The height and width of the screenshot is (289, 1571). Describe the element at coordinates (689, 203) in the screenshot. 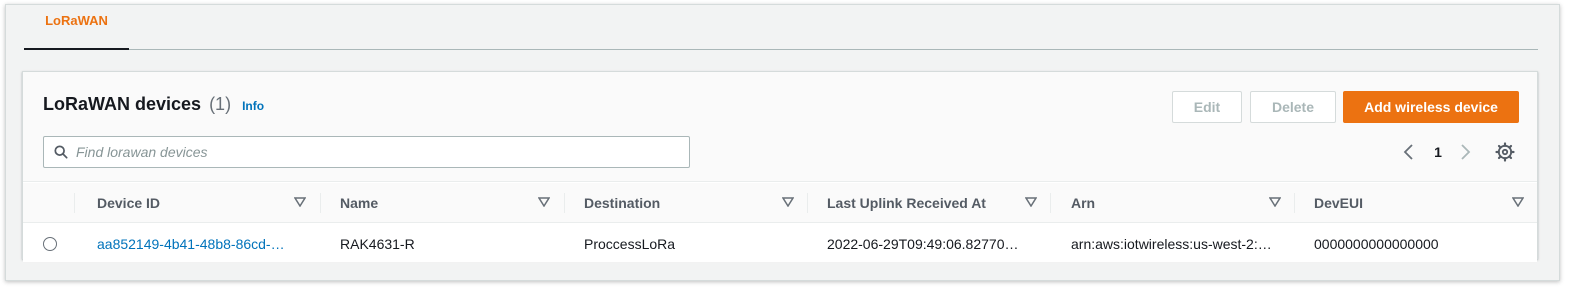

I see `column-header-destination: Destination` at that location.